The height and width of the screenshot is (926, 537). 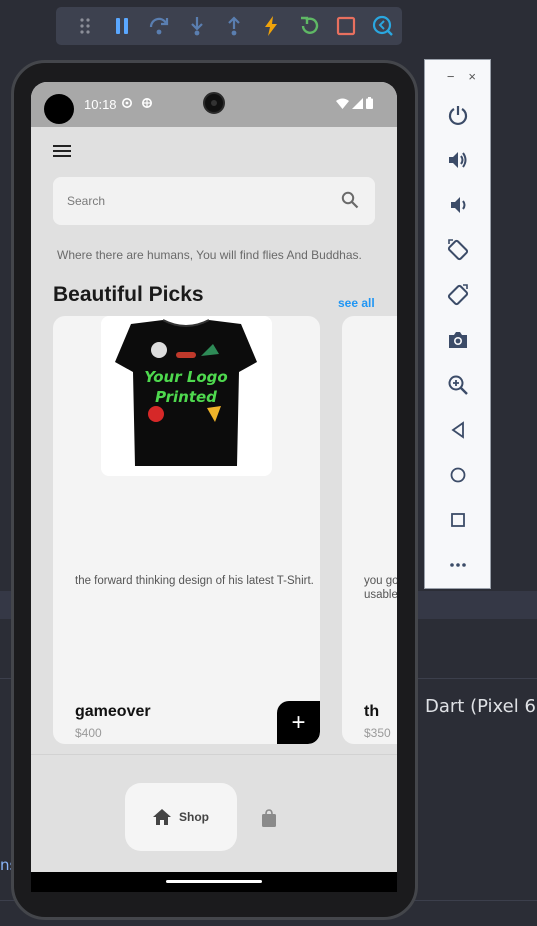 I want to click on zoom-icon, so click(x=458, y=385).